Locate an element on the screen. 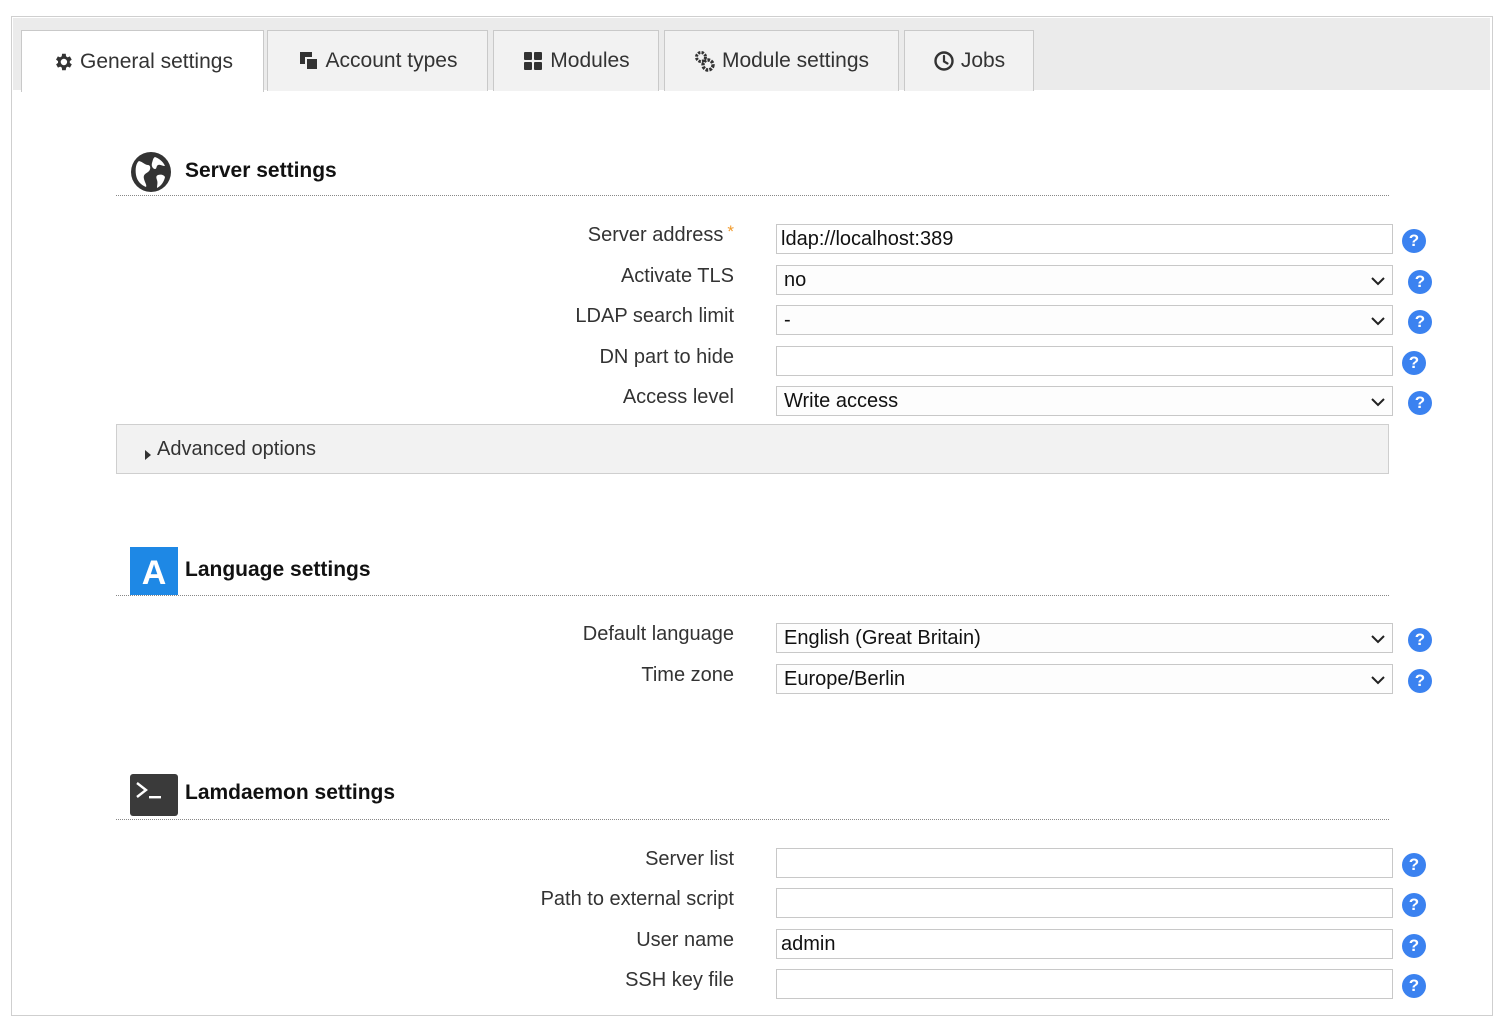 The width and height of the screenshot is (1500, 1016). tab-label: General settings is located at coordinates (156, 61).